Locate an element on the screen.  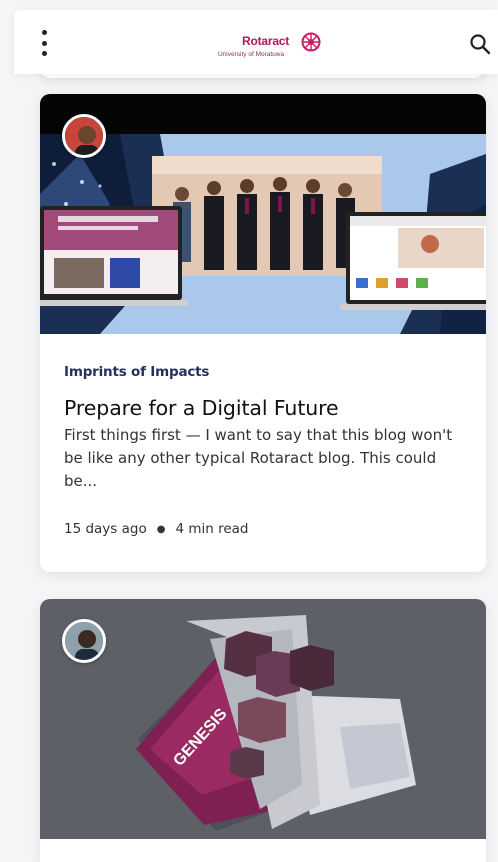
rotary-wheel-icon is located at coordinates (311, 42).